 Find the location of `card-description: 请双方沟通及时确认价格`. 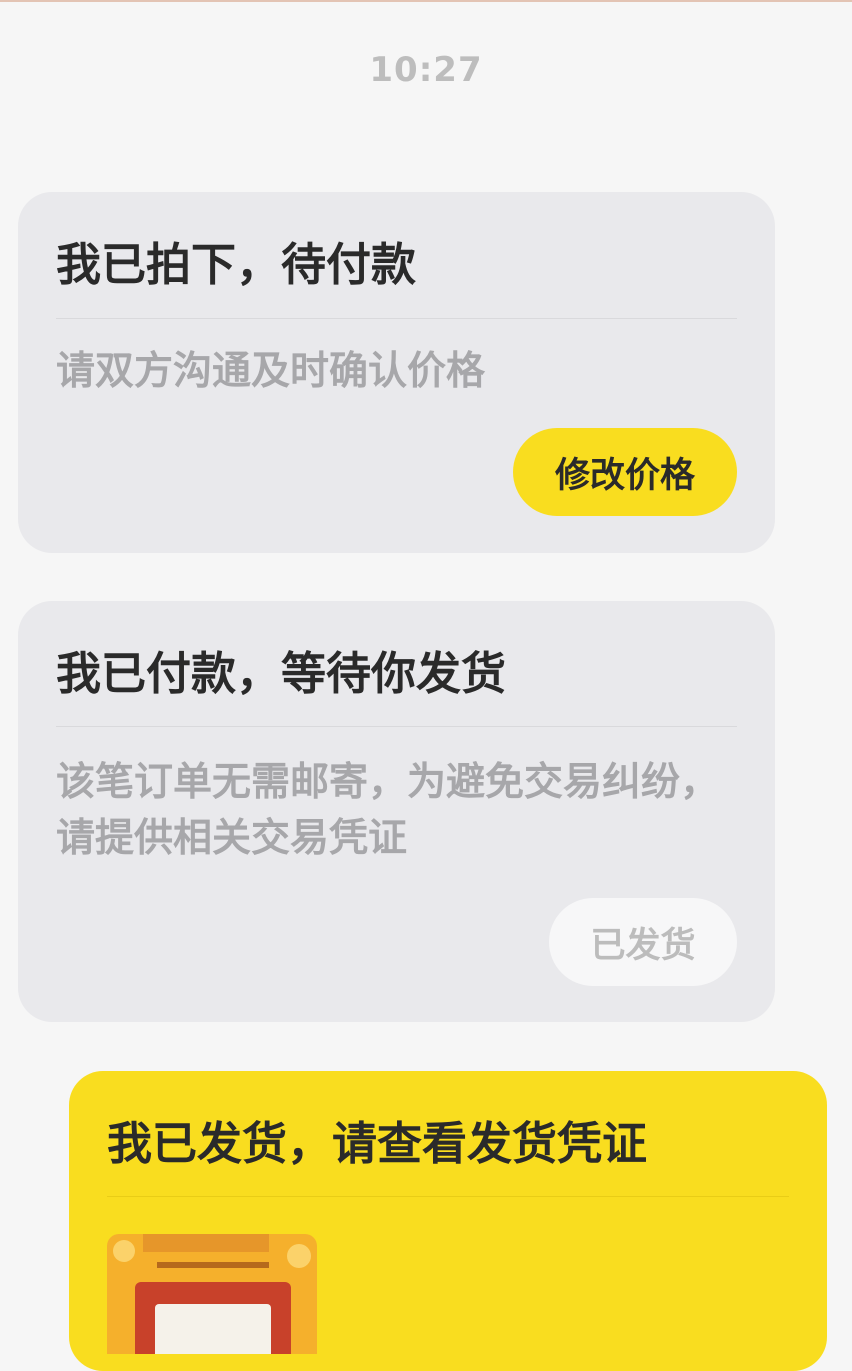

card-description: 请双方沟通及时确认价格 is located at coordinates (271, 371).